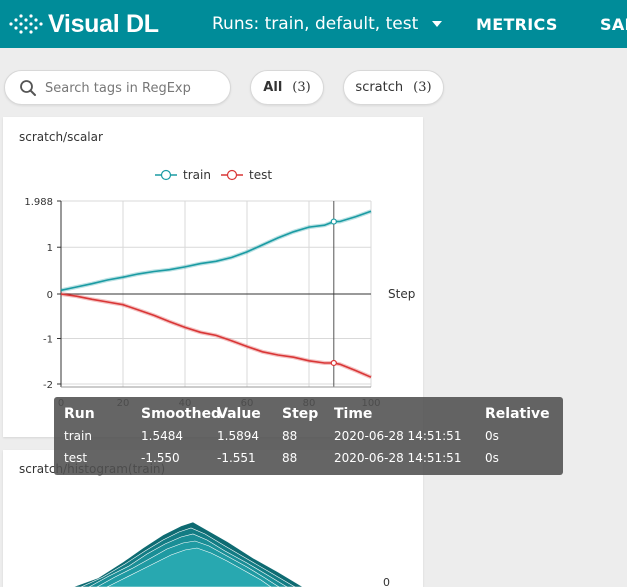 The image size is (627, 587). Describe the element at coordinates (437, 24) in the screenshot. I see `chevron-down-icon` at that location.